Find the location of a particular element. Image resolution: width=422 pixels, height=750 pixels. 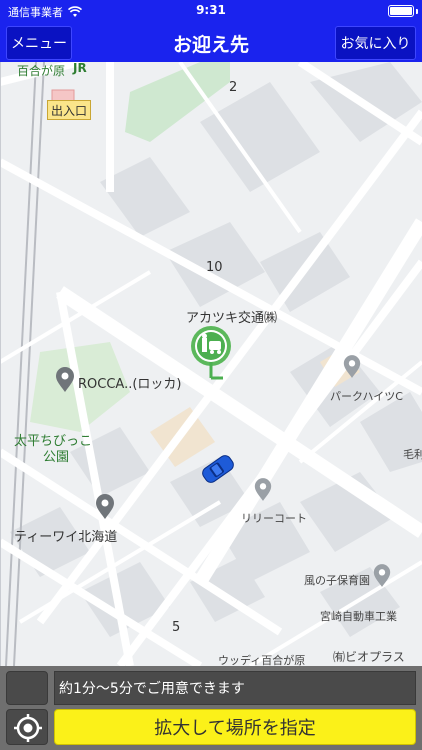

station-name-label: 百合が原 is located at coordinates (41, 71).